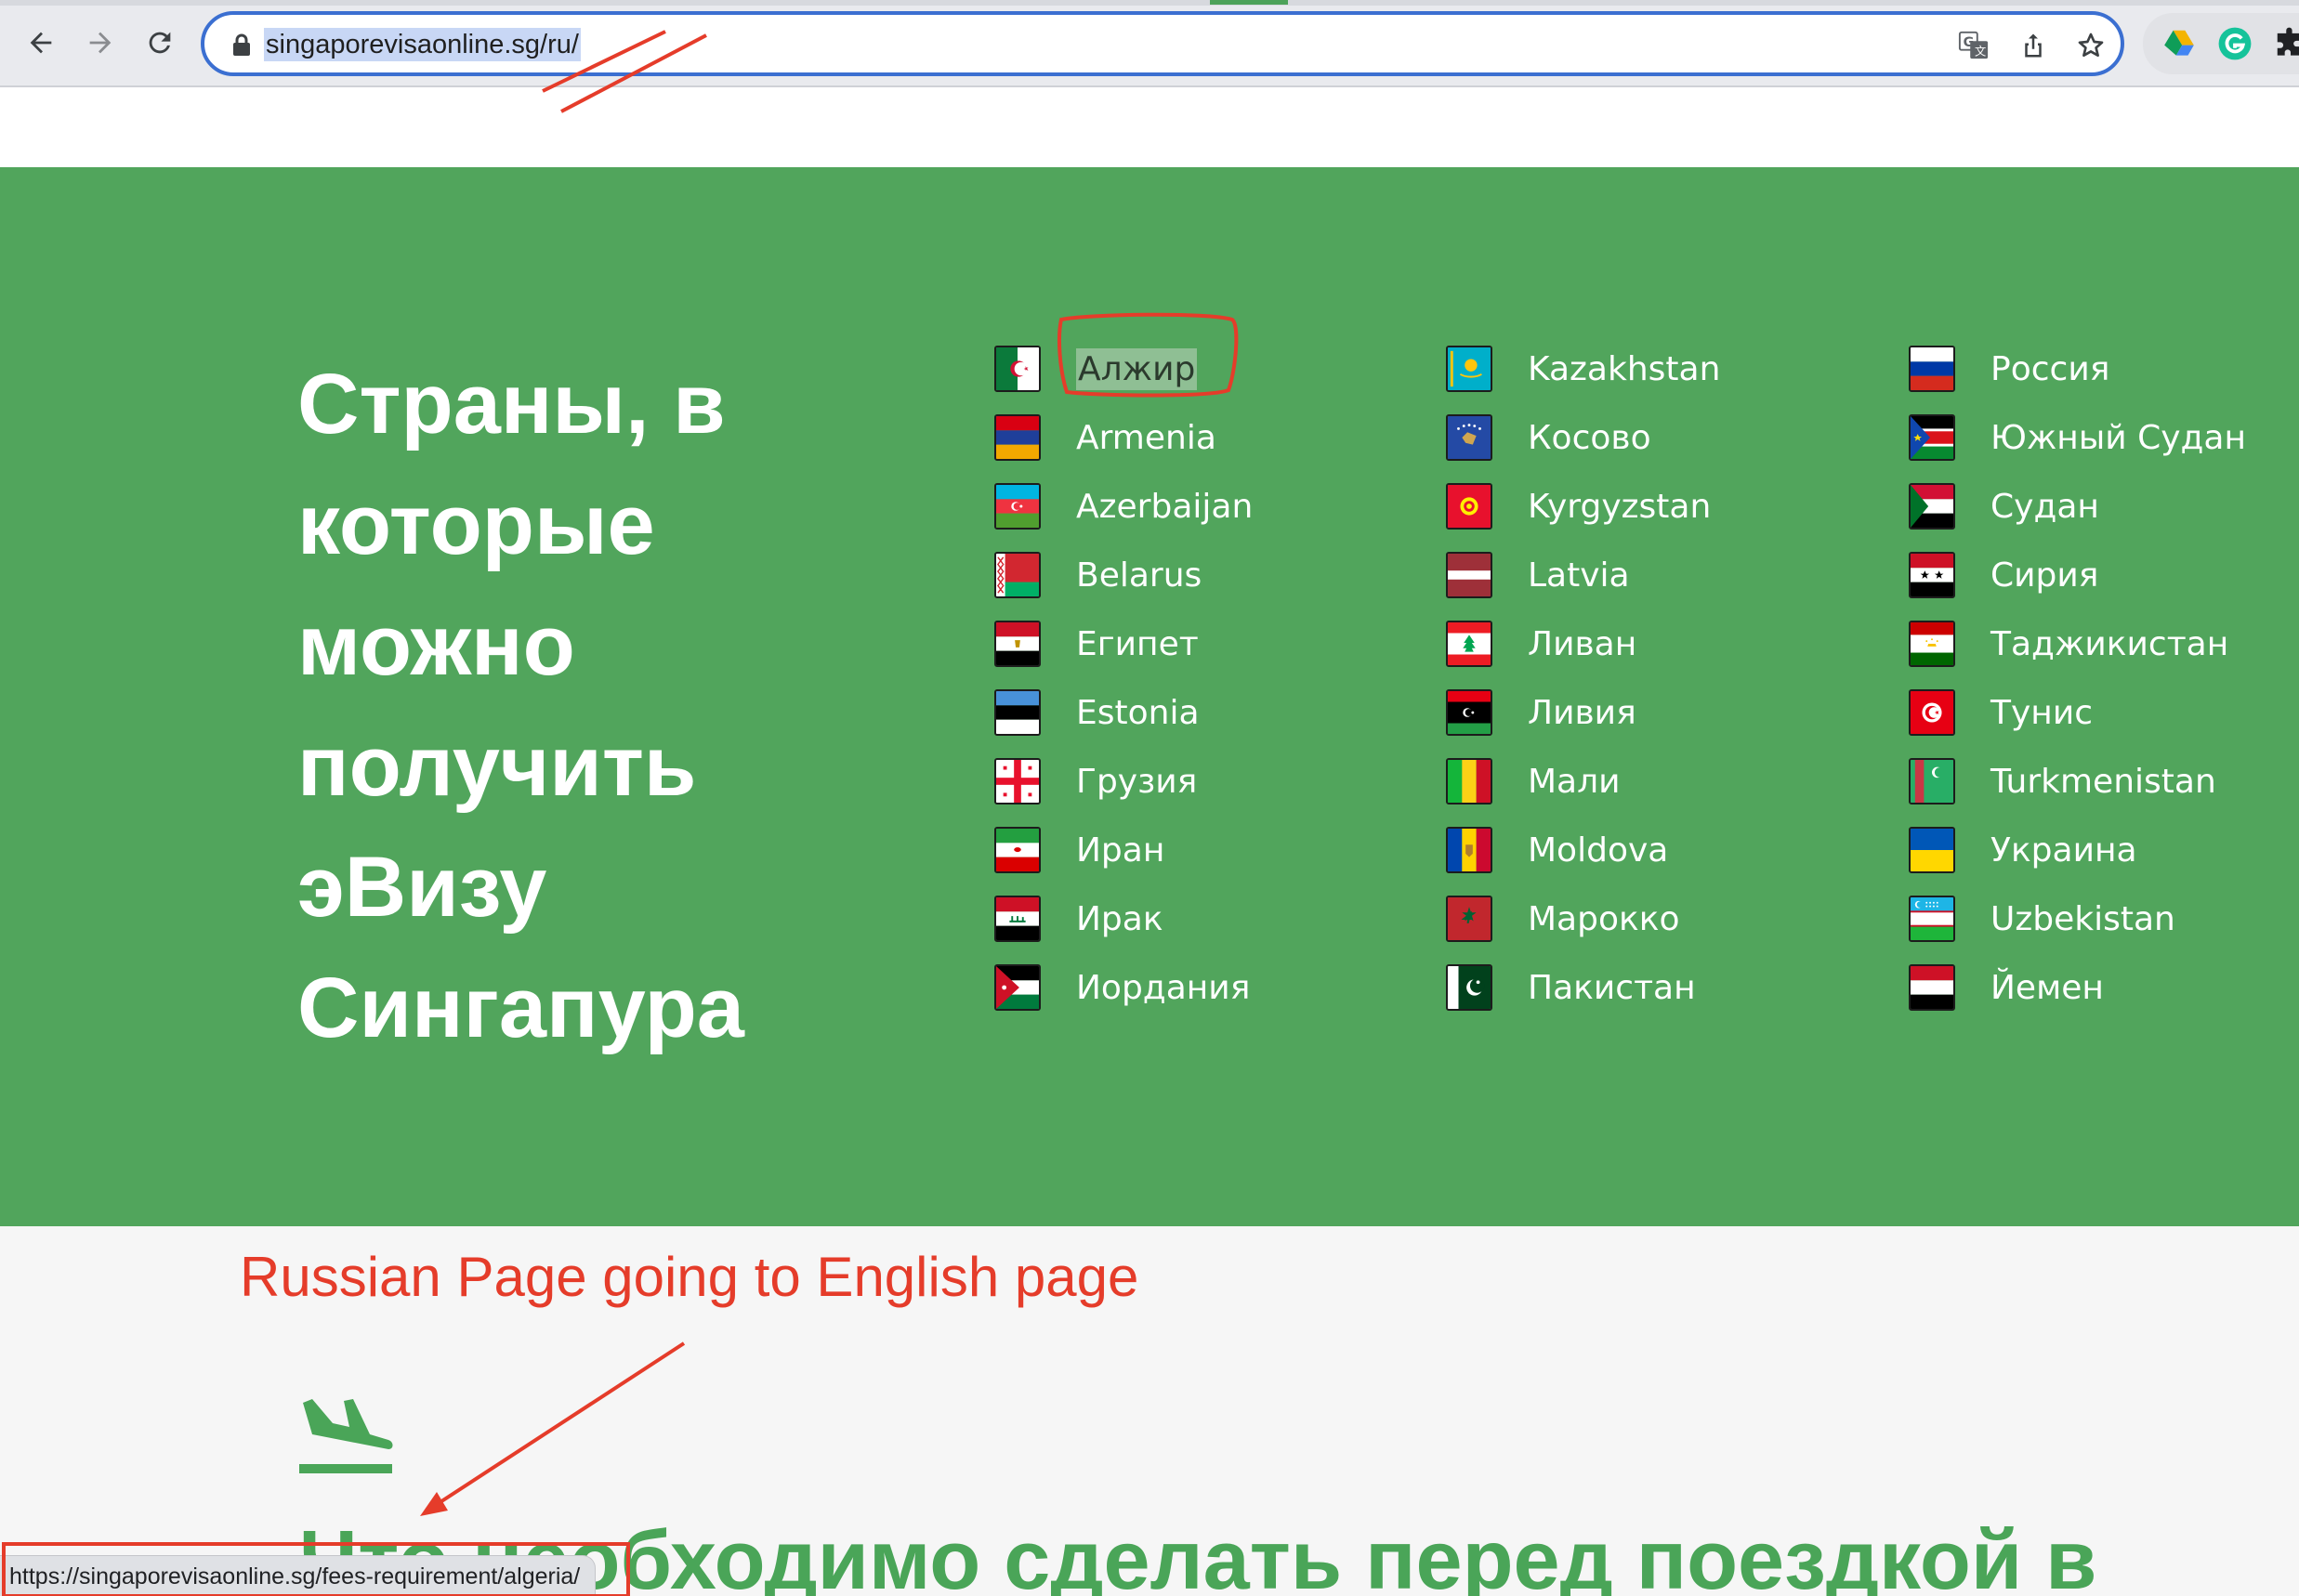  What do you see at coordinates (1582, 712) in the screenshot?
I see `country-name: Ливия` at bounding box center [1582, 712].